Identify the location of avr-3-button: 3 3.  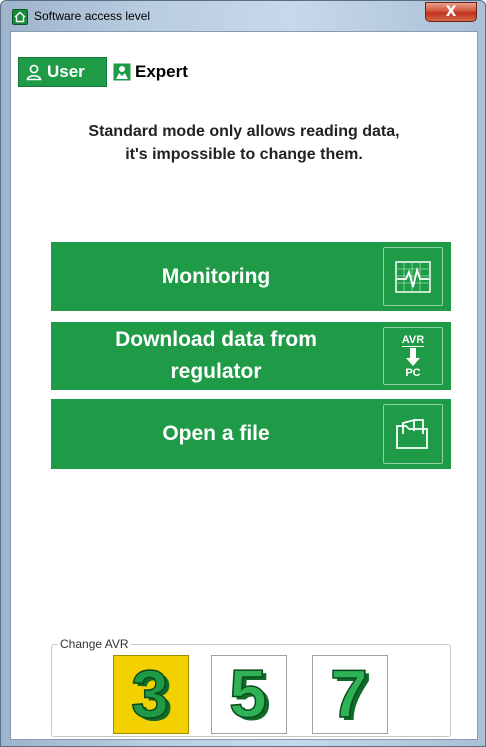
(151, 694).